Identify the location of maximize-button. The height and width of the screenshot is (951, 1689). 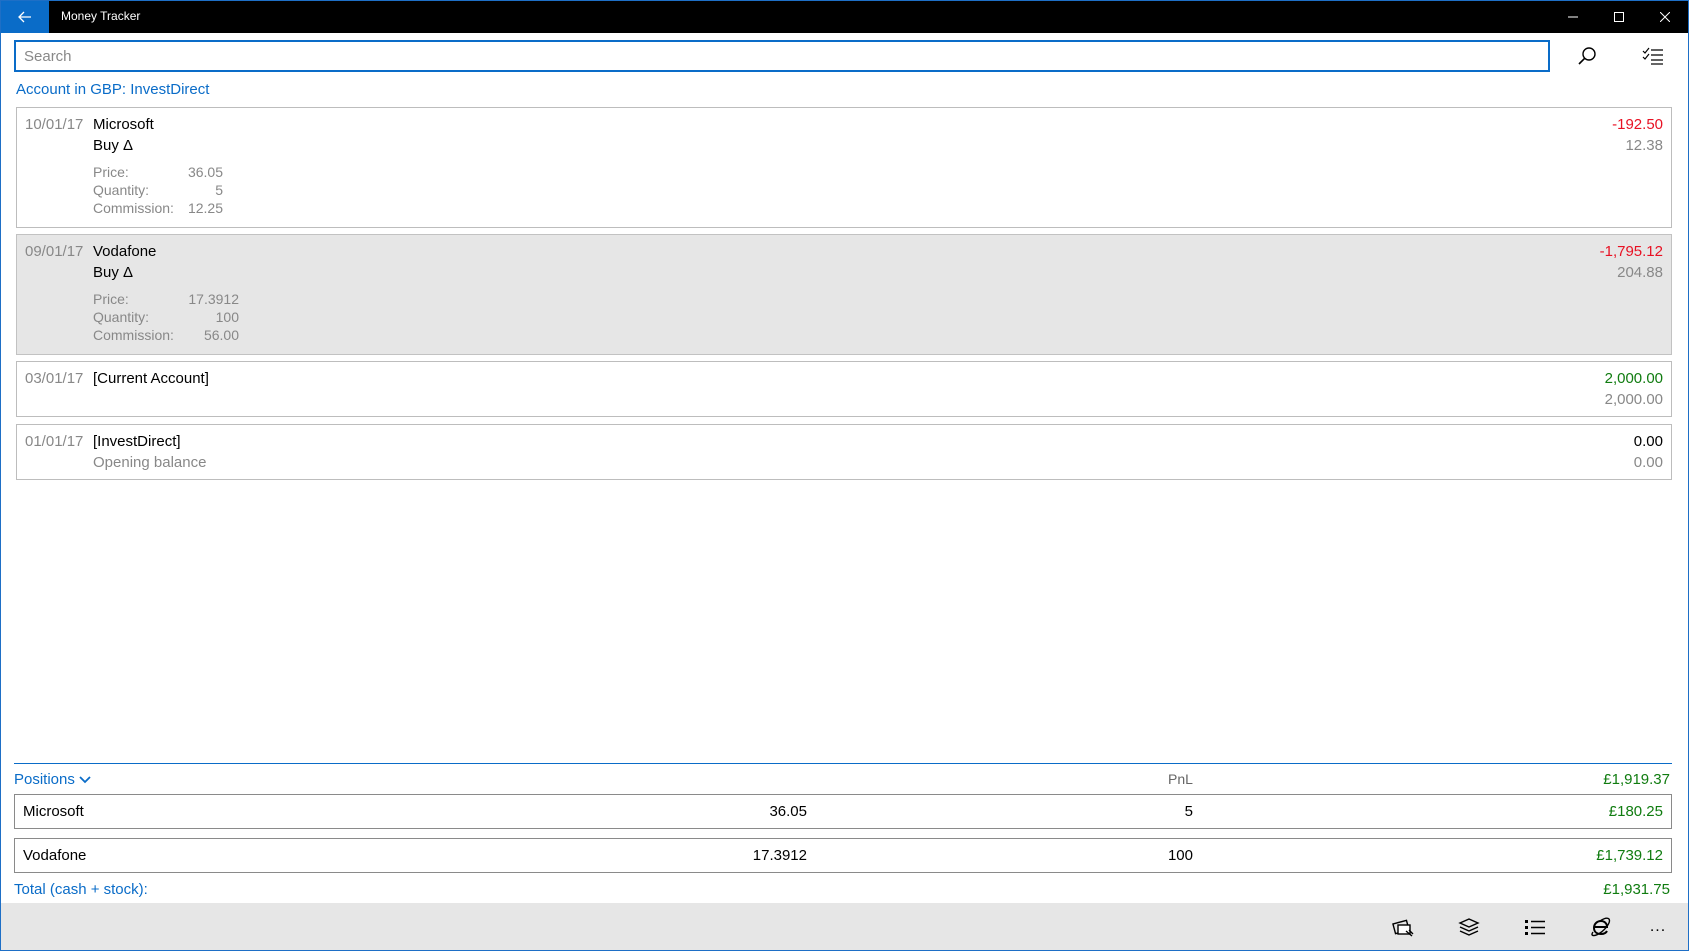
(1619, 17).